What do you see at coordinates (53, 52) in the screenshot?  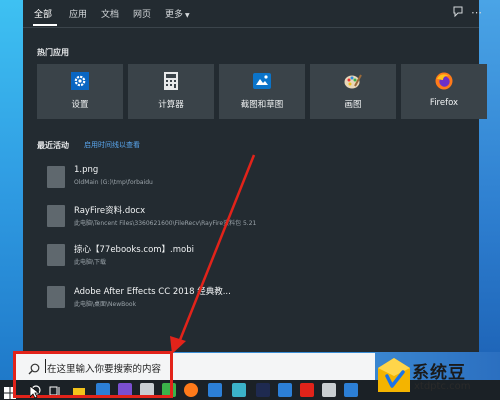 I see `top-apps-title: 热门应用` at bounding box center [53, 52].